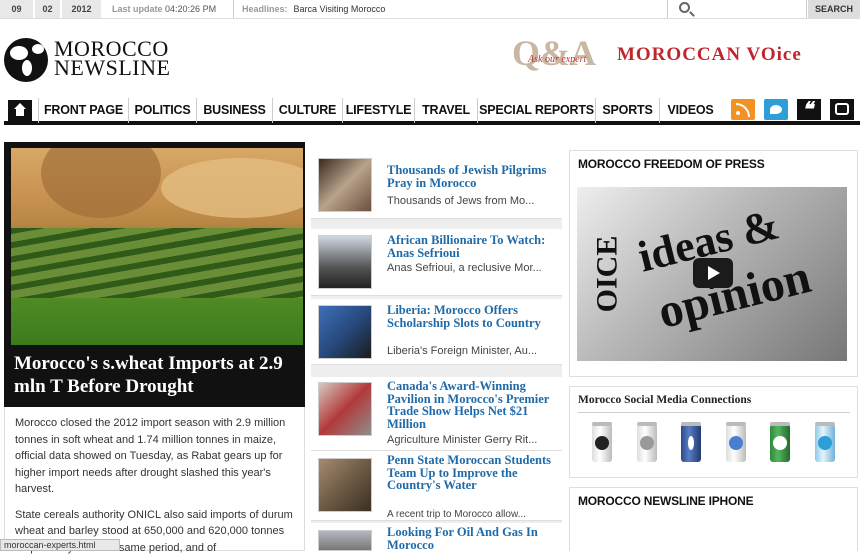  What do you see at coordinates (190, 9) in the screenshot?
I see `last-update-time: 04:20:26 PM` at bounding box center [190, 9].